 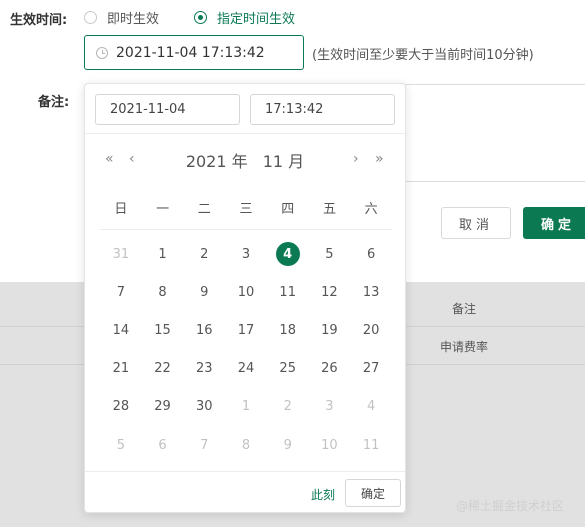 I want to click on day-cell: 23, so click(x=204, y=369).